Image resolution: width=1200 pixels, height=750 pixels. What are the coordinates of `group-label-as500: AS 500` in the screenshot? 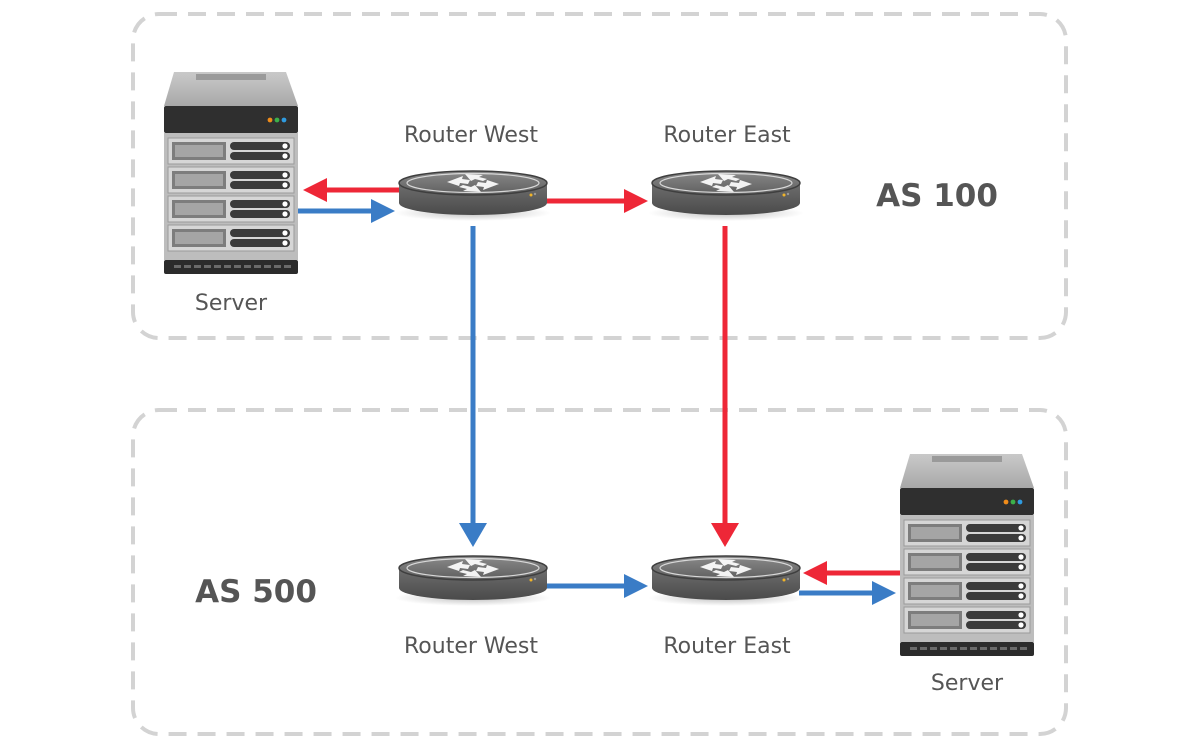 It's located at (256, 592).